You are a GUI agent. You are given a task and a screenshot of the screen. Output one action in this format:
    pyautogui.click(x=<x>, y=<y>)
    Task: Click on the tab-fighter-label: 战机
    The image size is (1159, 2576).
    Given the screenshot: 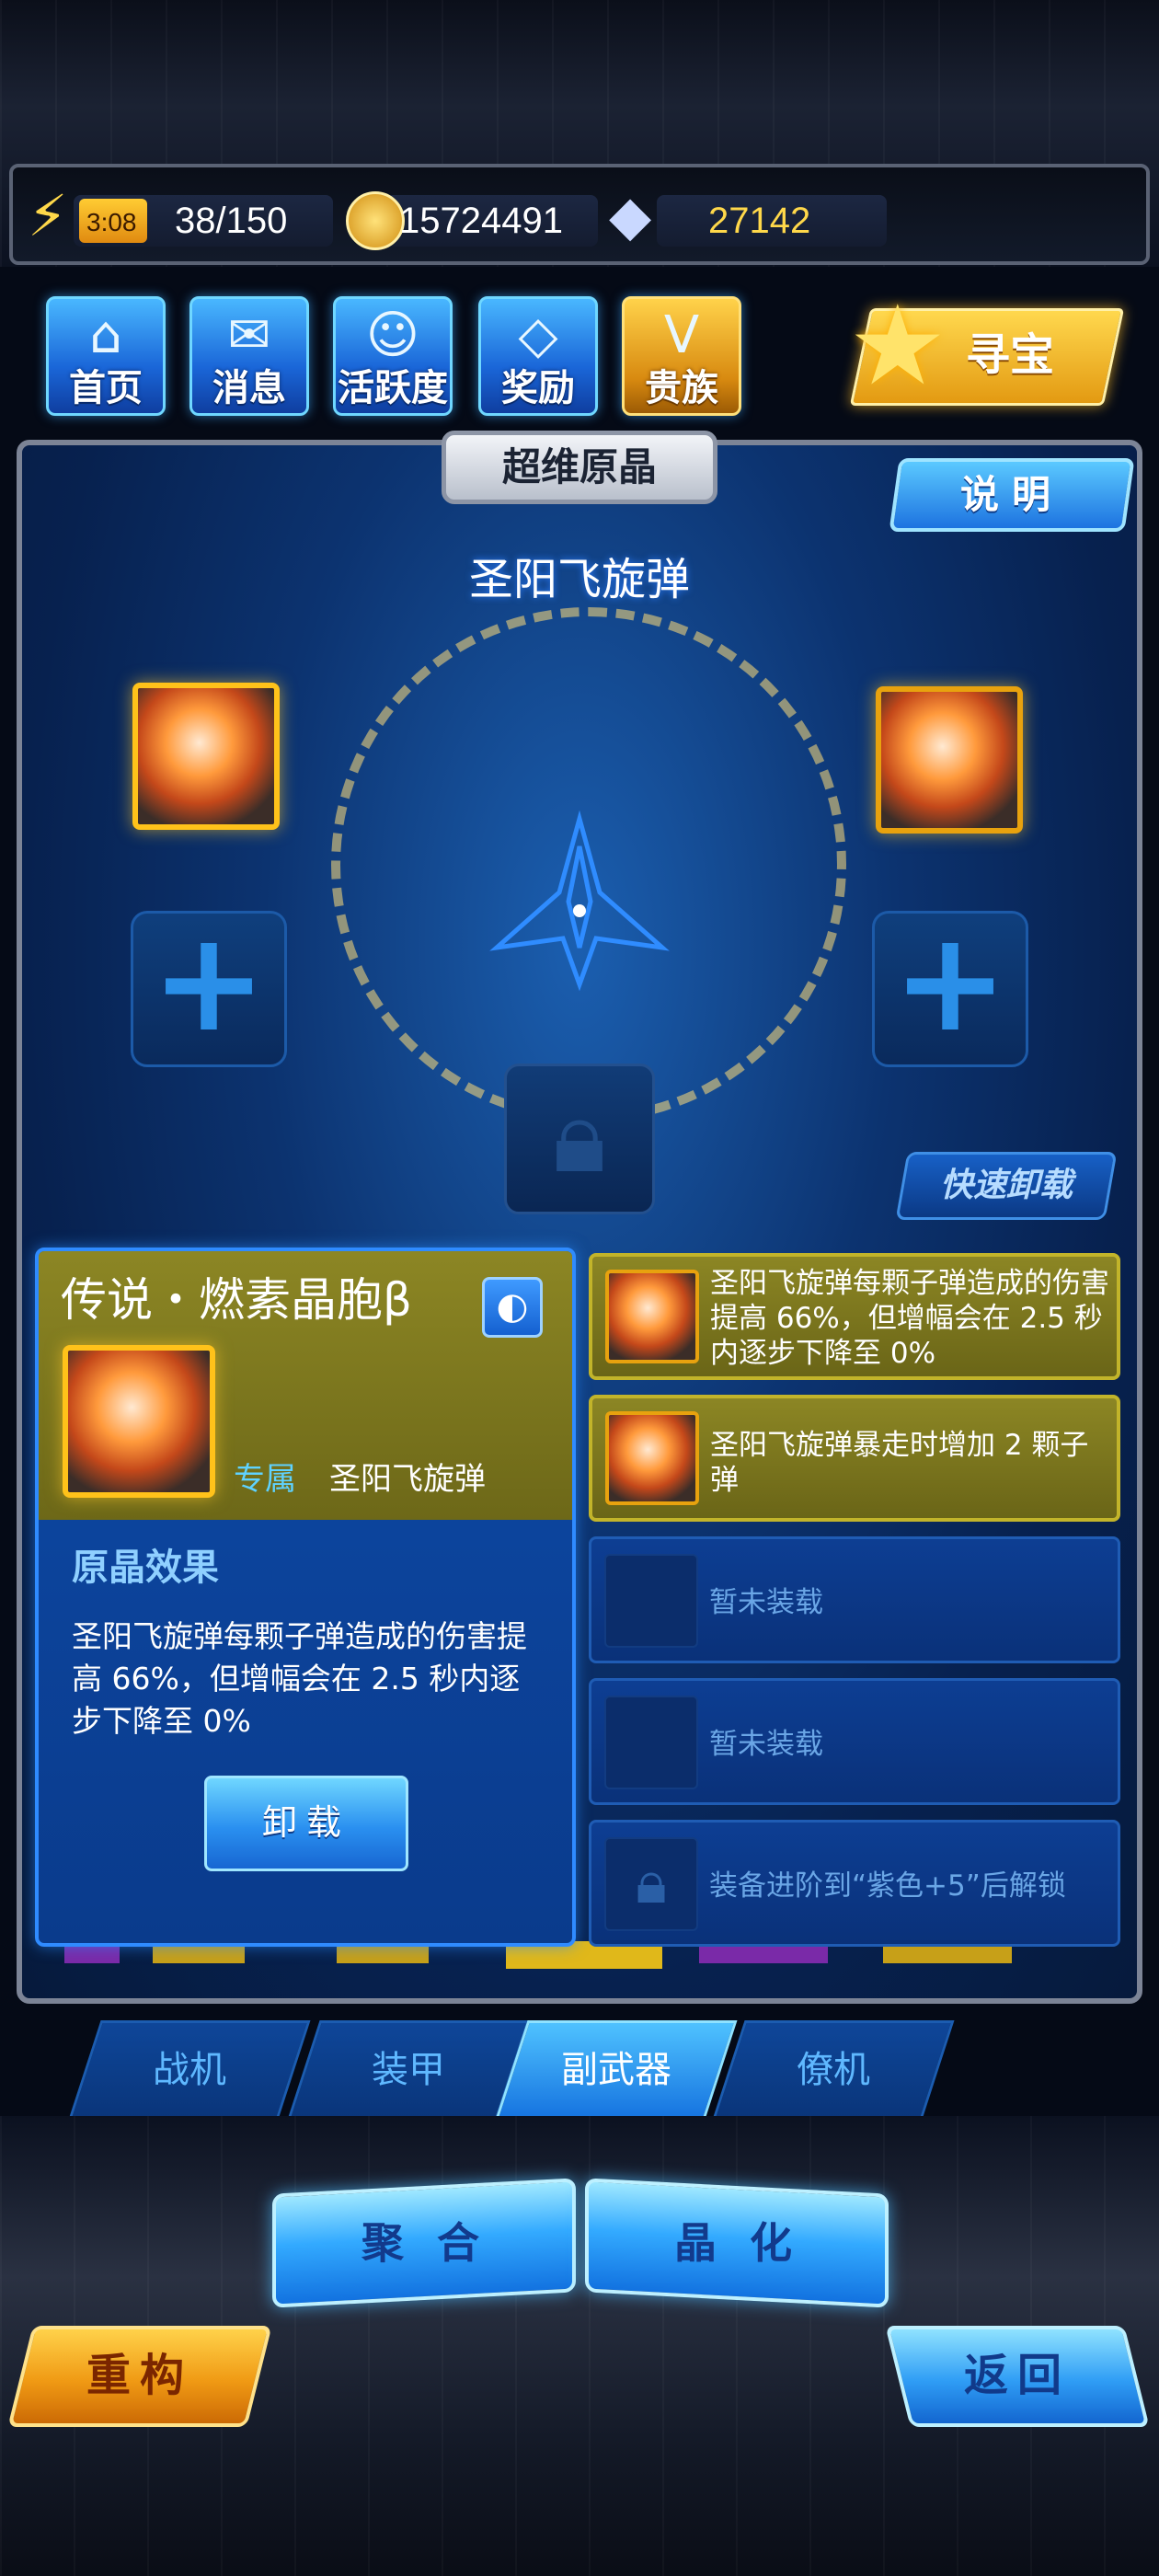 What is the action you would take?
    pyautogui.click(x=189, y=2070)
    